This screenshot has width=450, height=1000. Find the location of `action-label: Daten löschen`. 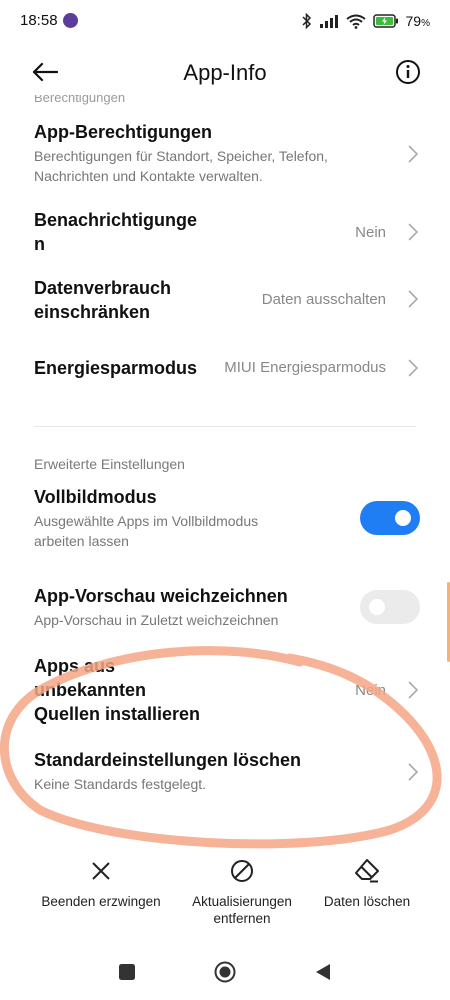

action-label: Daten löschen is located at coordinates (367, 901).